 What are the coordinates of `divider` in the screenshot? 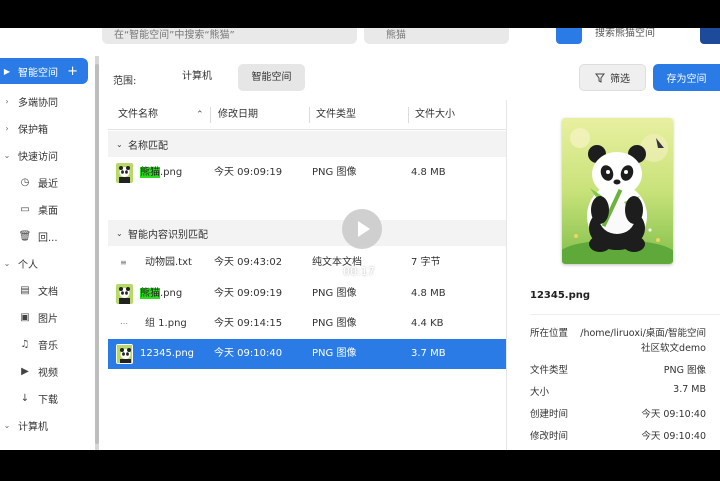 It's located at (625, 314).